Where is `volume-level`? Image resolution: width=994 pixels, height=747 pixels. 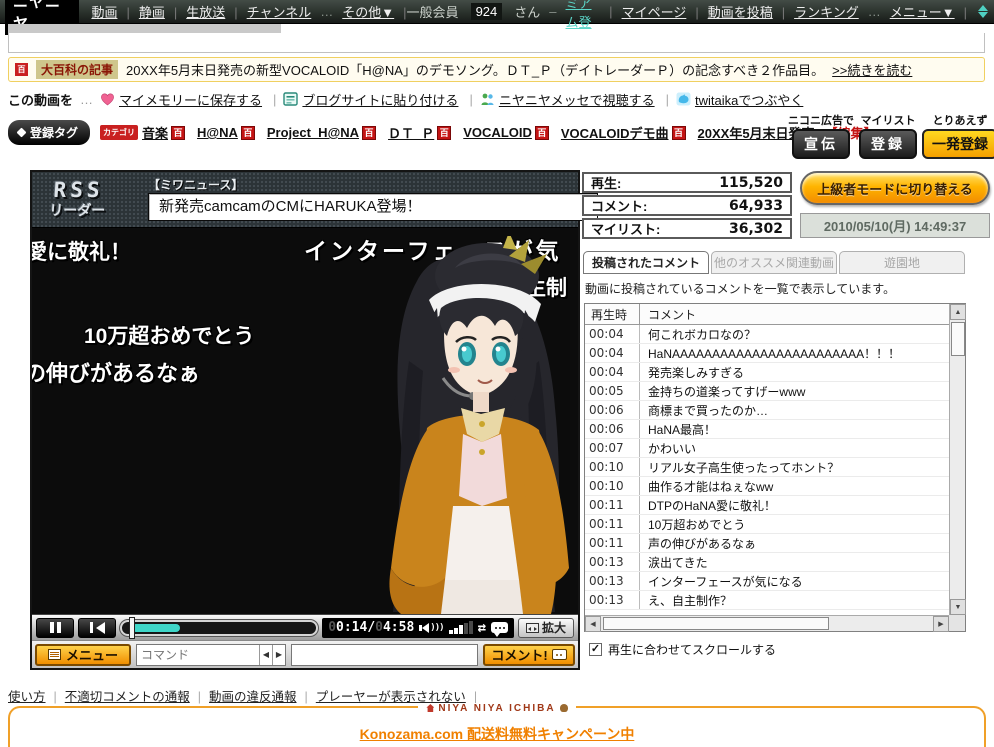 volume-level is located at coordinates (460, 628).